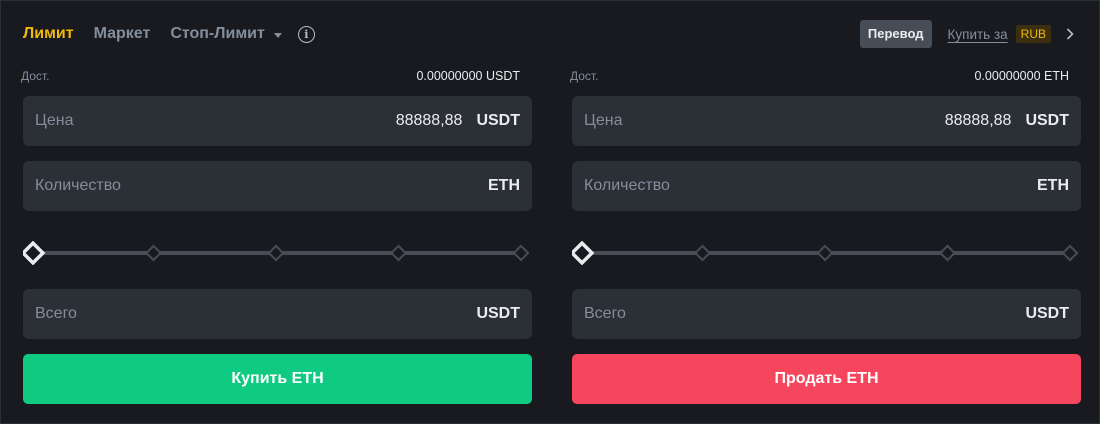  I want to click on info-icon: i, so click(306, 34).